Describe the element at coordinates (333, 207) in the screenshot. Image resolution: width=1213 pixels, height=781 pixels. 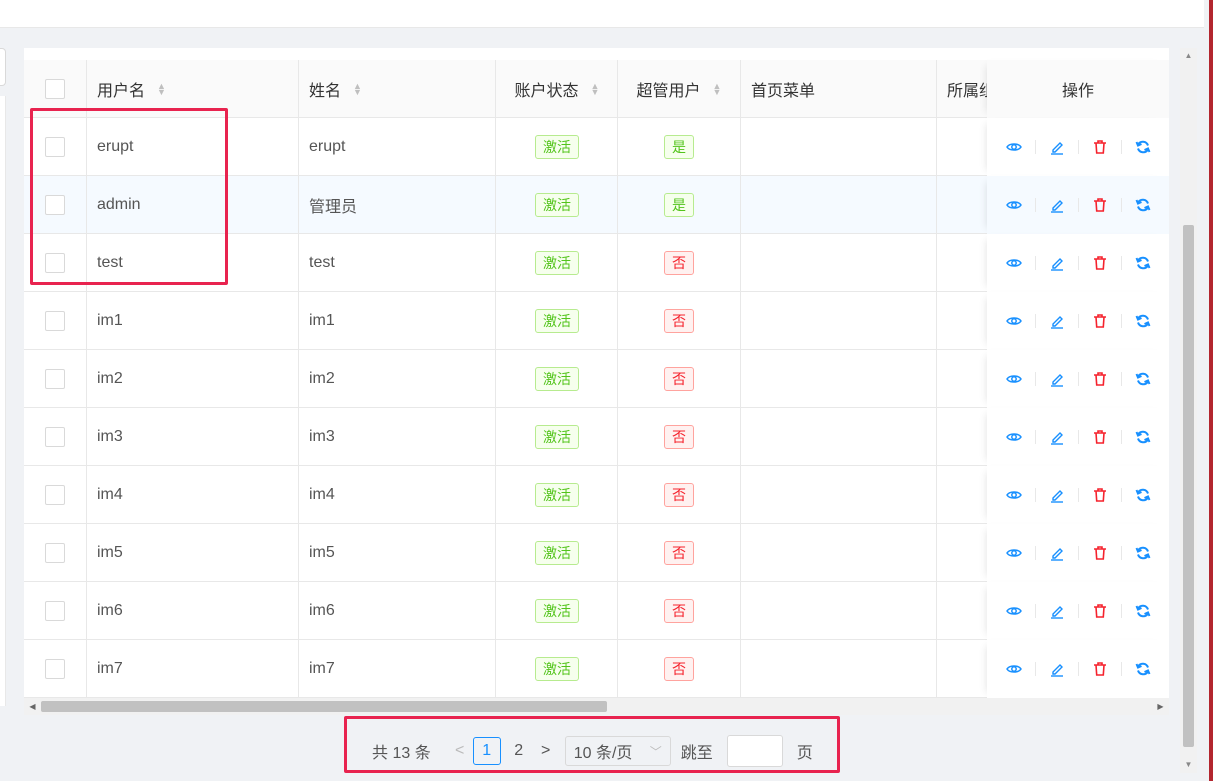
I see `cell-name: 管理员` at that location.